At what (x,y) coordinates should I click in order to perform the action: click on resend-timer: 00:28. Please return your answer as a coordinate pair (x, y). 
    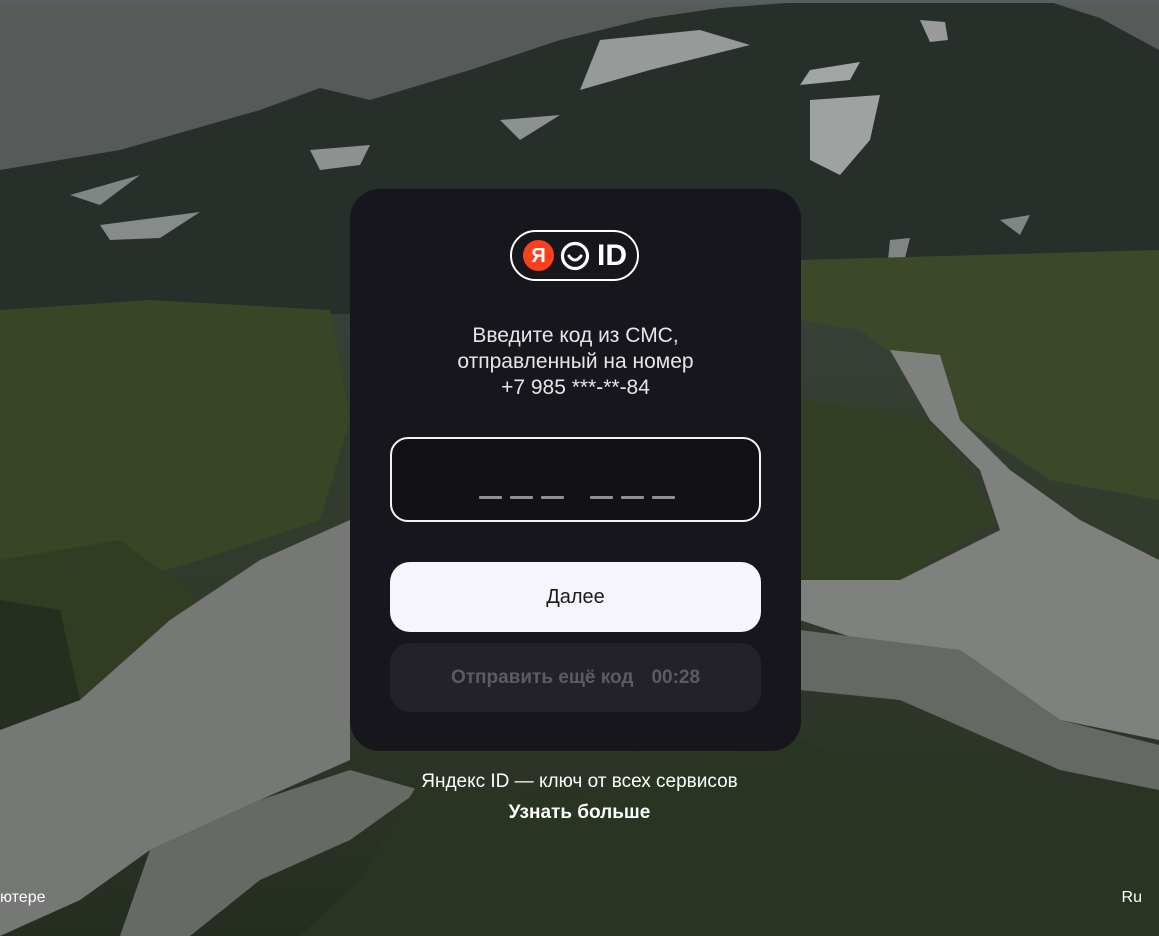
    Looking at the image, I should click on (676, 677).